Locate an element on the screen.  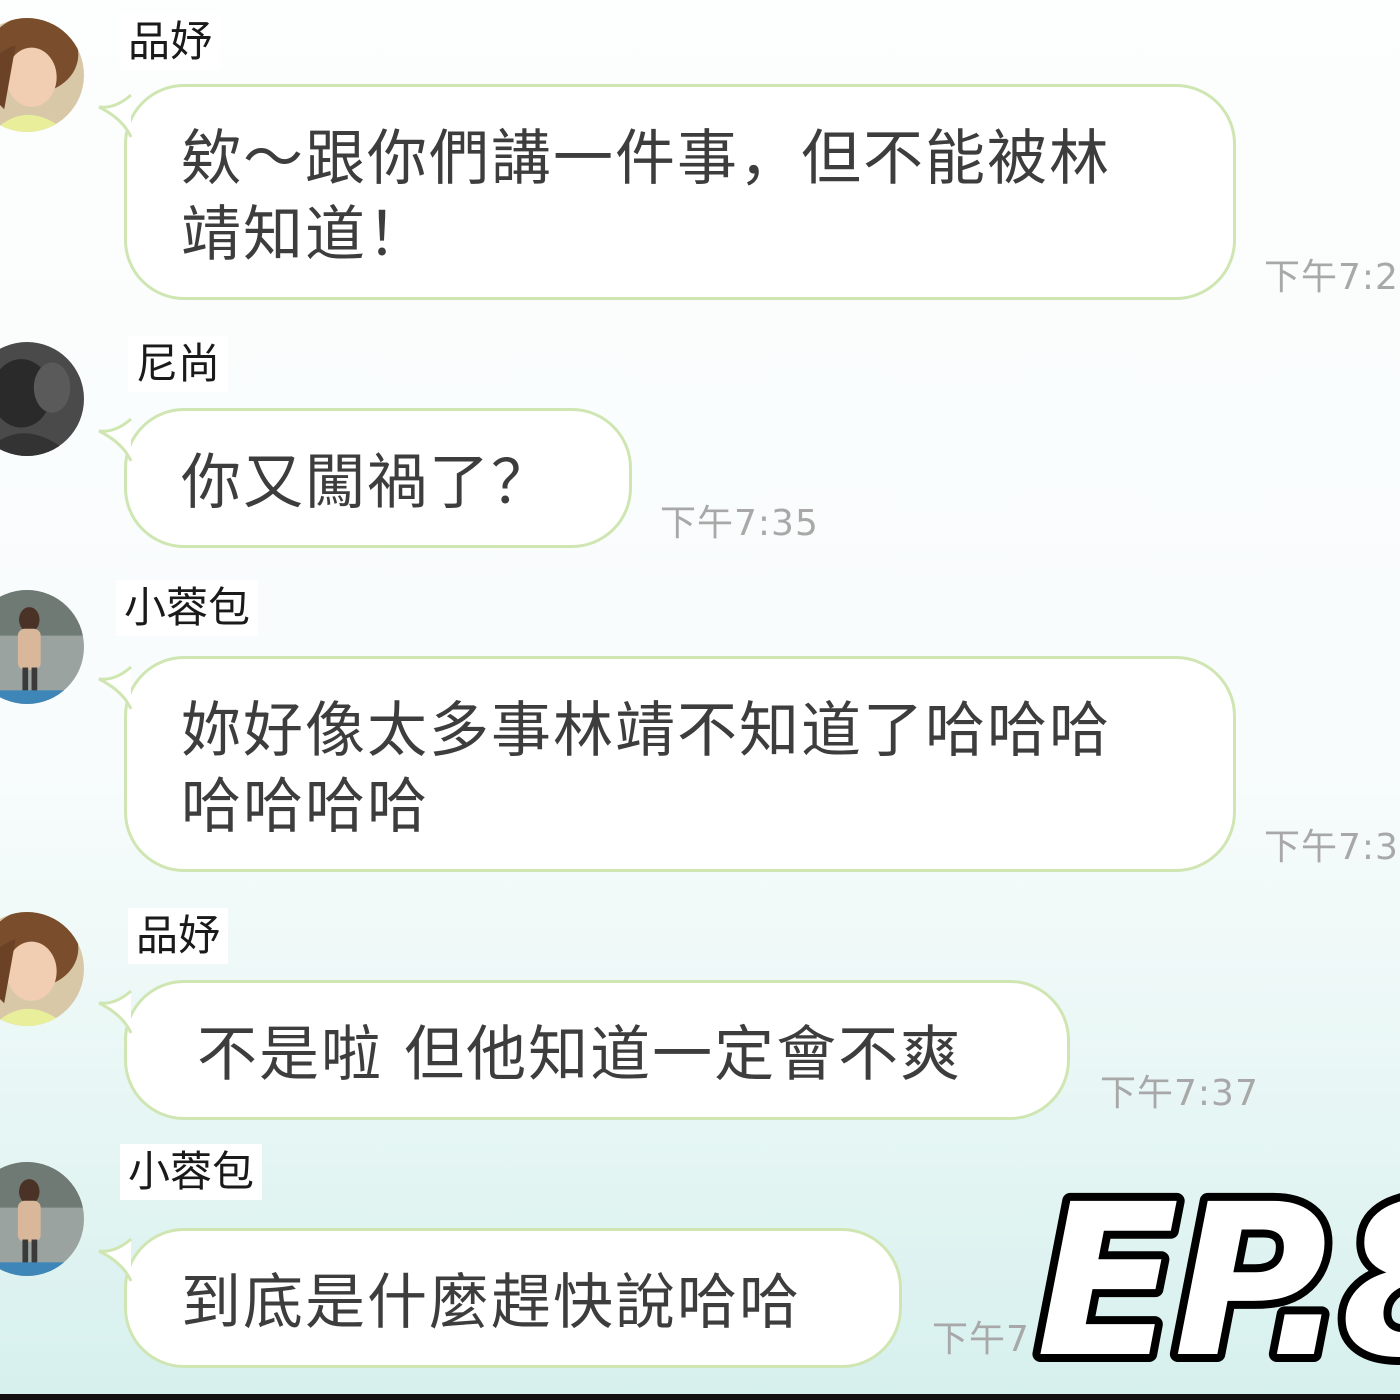
message-timestamp: 下午7:3 is located at coordinates (1331, 847).